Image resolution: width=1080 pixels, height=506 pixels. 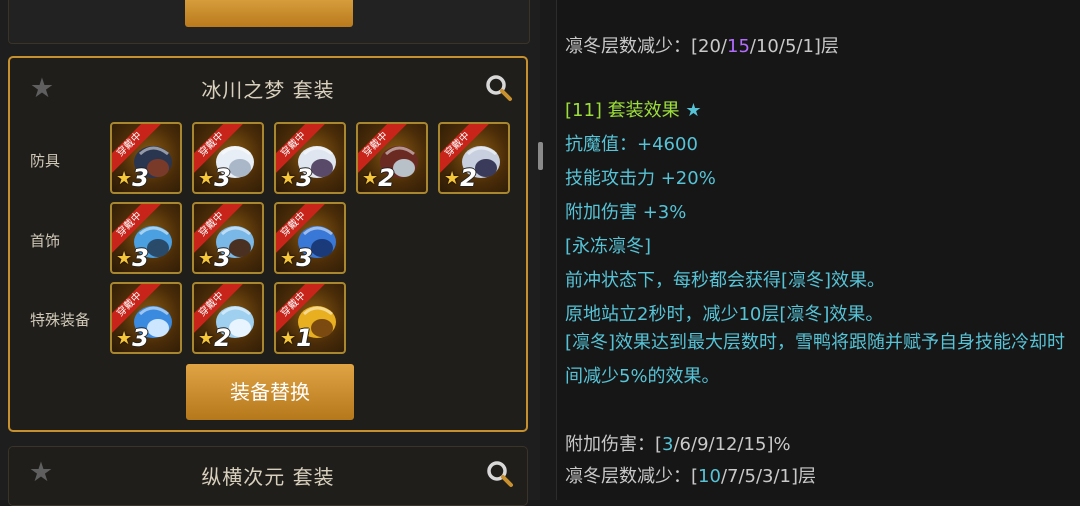 What do you see at coordinates (270, 392) in the screenshot?
I see `equip-swap-button: 装备替换` at bounding box center [270, 392].